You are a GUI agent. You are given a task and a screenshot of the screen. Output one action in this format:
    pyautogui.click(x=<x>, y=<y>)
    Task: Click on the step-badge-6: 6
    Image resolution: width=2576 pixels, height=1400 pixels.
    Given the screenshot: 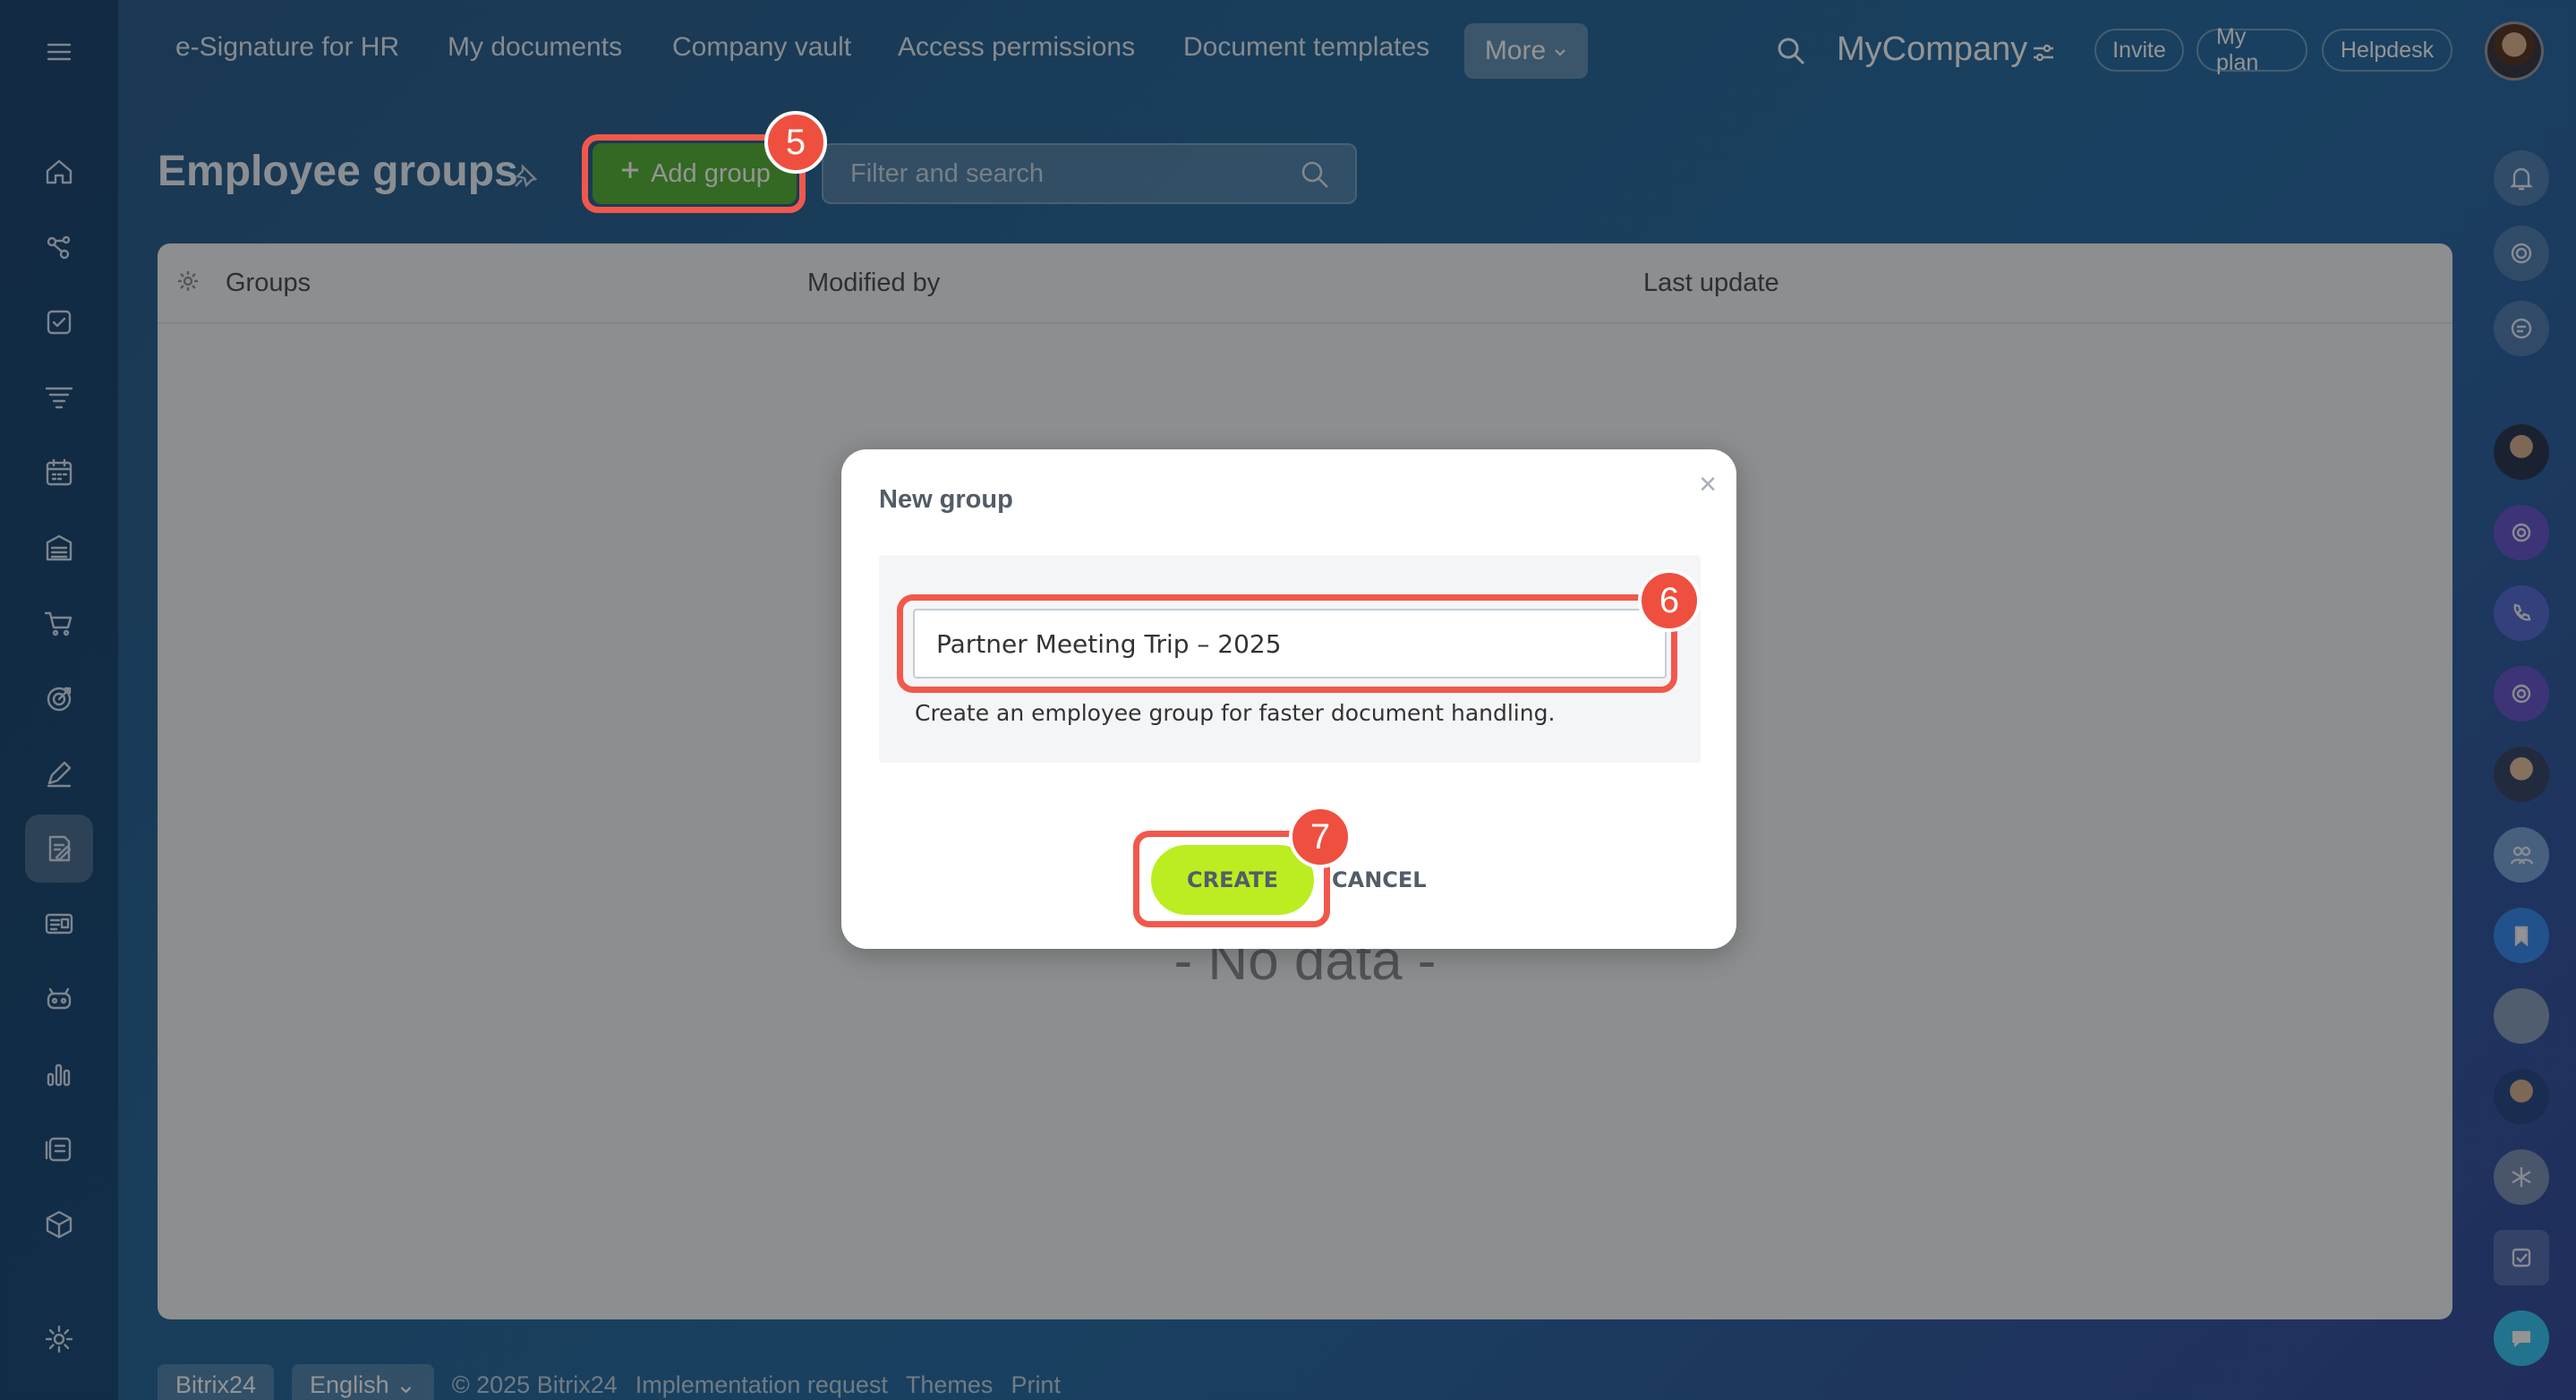 What is the action you would take?
    pyautogui.click(x=1669, y=600)
    